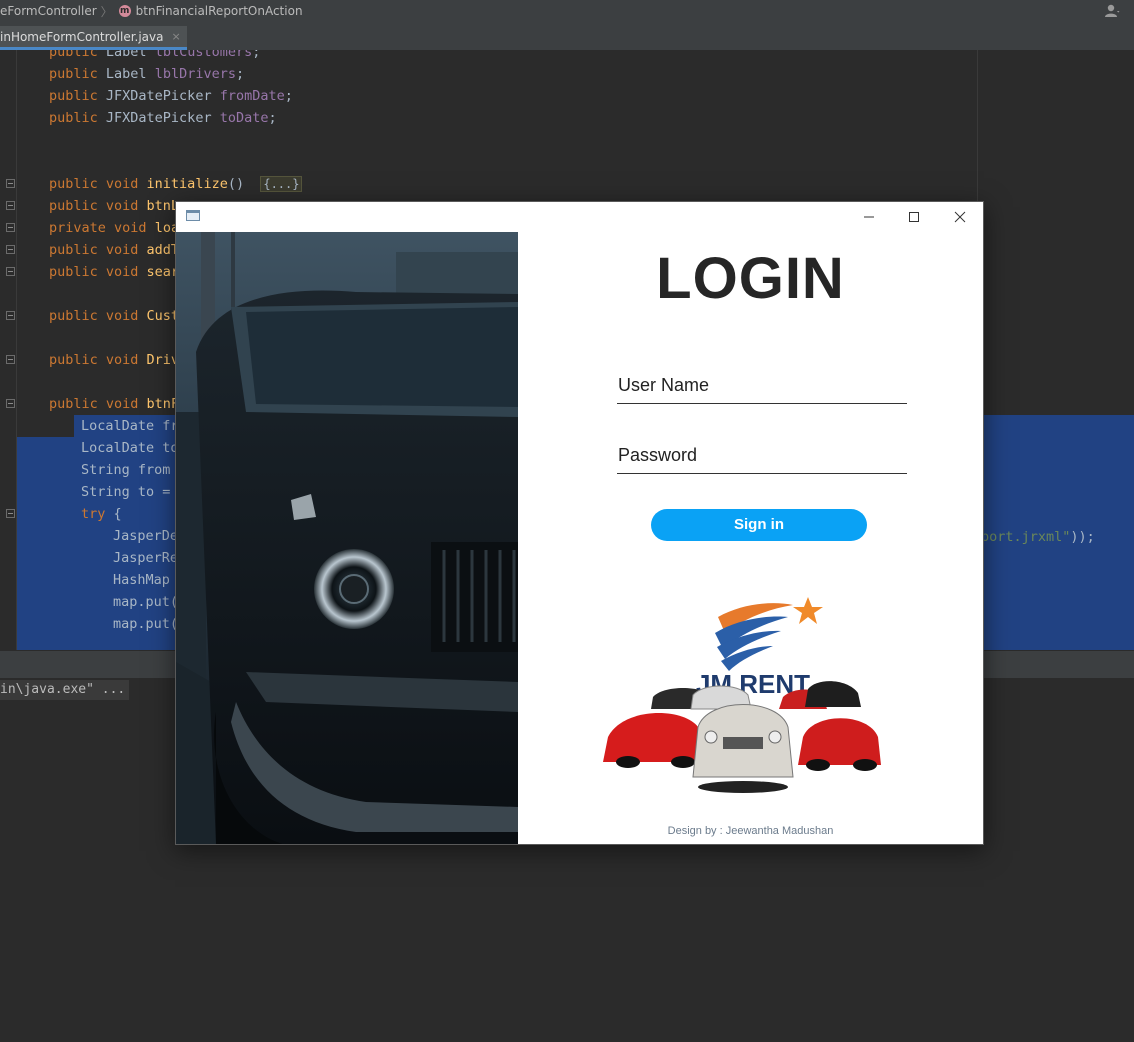 Image resolution: width=1134 pixels, height=1042 pixels. What do you see at coordinates (219, 11) in the screenshot?
I see `breadcrumb-method: btnFinancialReportOnAction` at bounding box center [219, 11].